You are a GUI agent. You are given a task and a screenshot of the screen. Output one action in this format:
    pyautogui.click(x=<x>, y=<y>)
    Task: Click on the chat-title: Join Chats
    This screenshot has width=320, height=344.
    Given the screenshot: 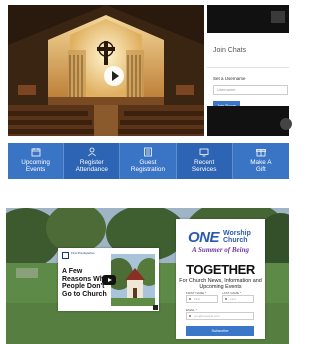 What is the action you would take?
    pyautogui.click(x=248, y=50)
    